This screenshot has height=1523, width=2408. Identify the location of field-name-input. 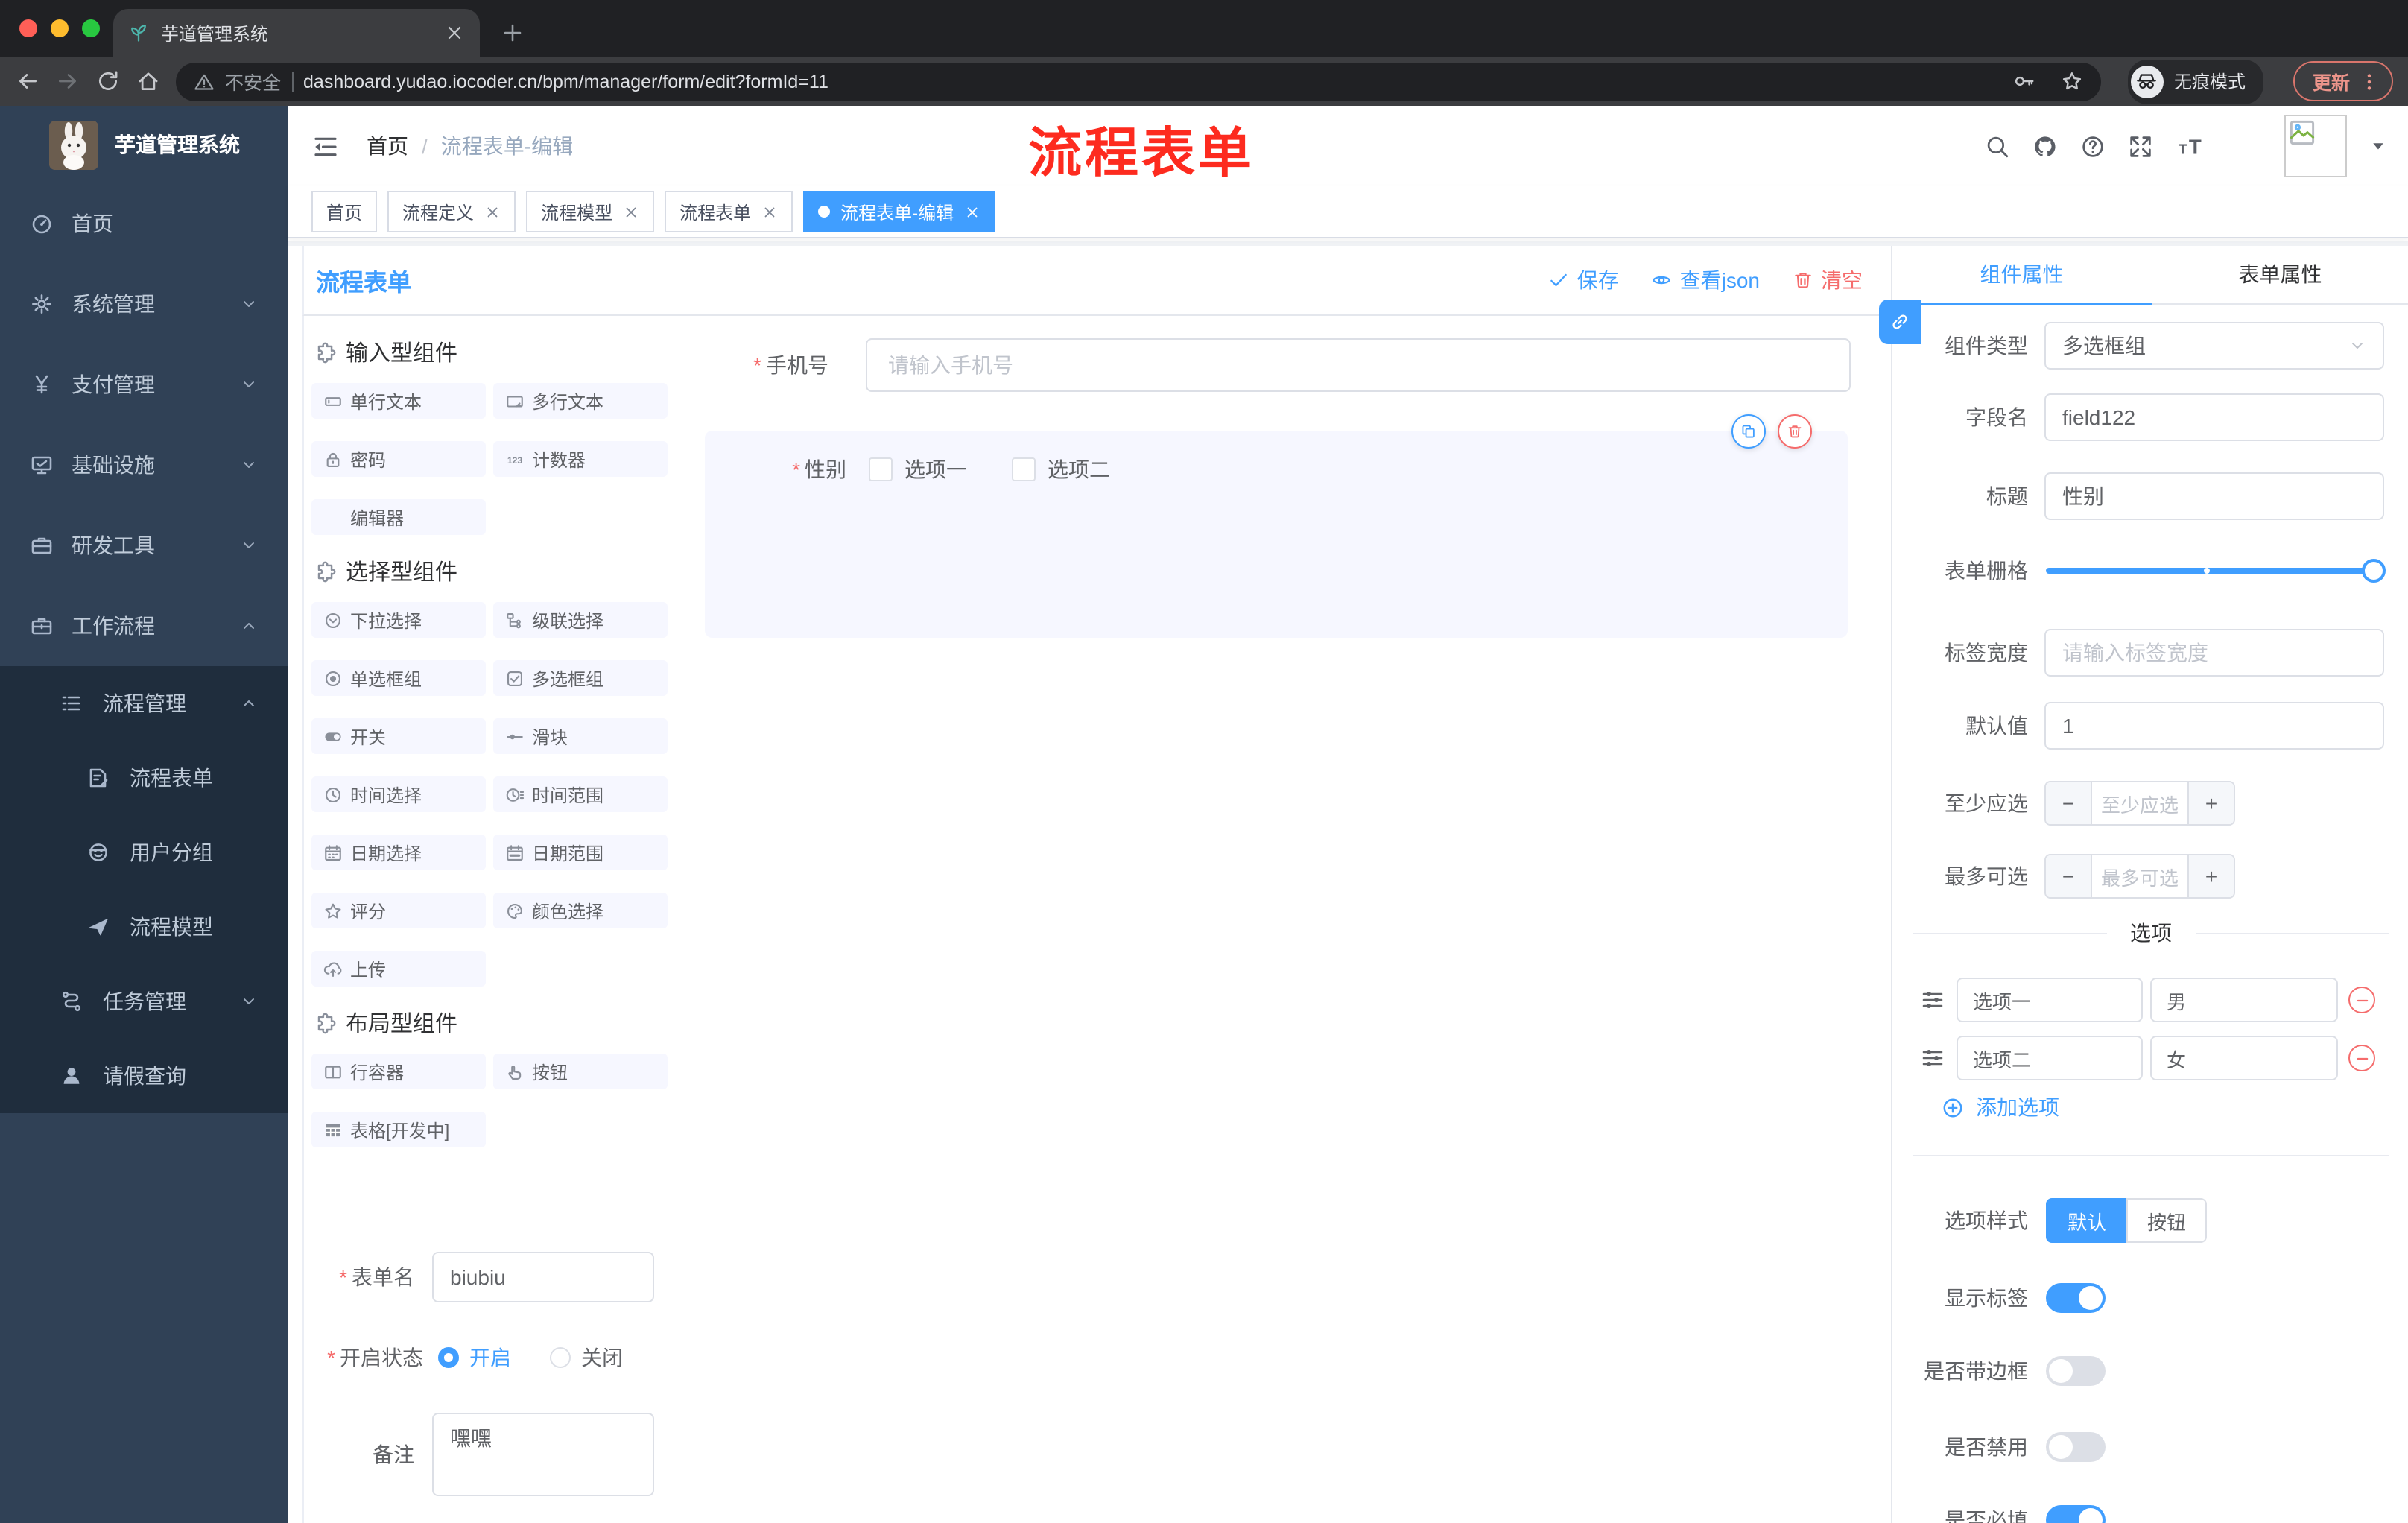
(2214, 417).